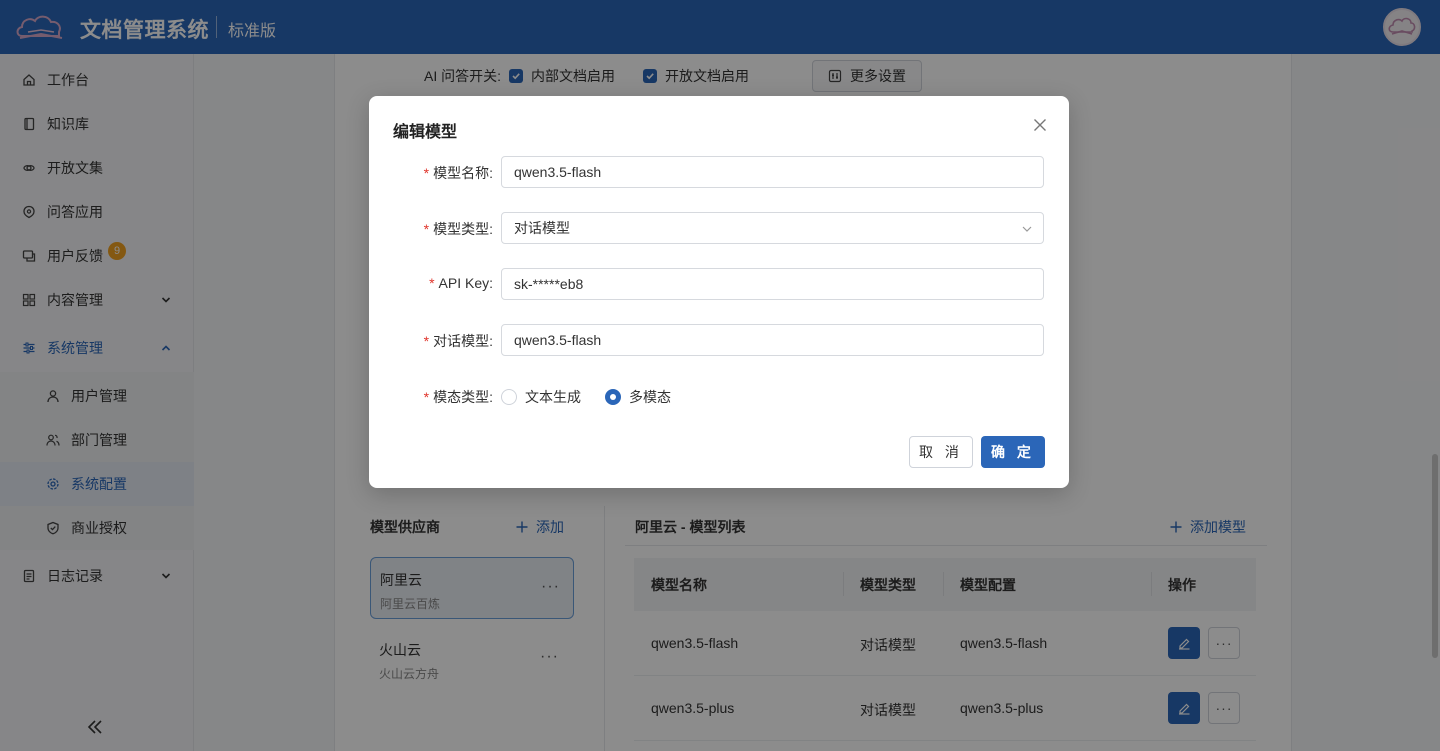  I want to click on model-type-value: 对话模型, so click(542, 228).